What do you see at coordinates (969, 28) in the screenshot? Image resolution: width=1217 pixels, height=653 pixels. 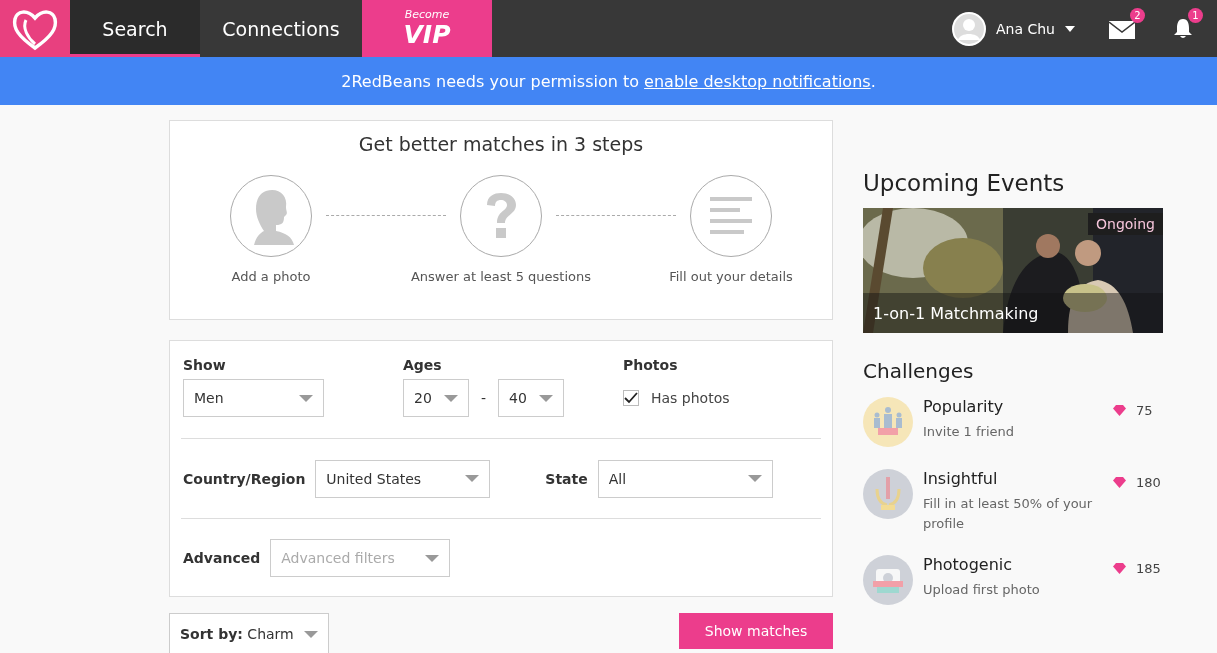 I see `avatar-icon` at bounding box center [969, 28].